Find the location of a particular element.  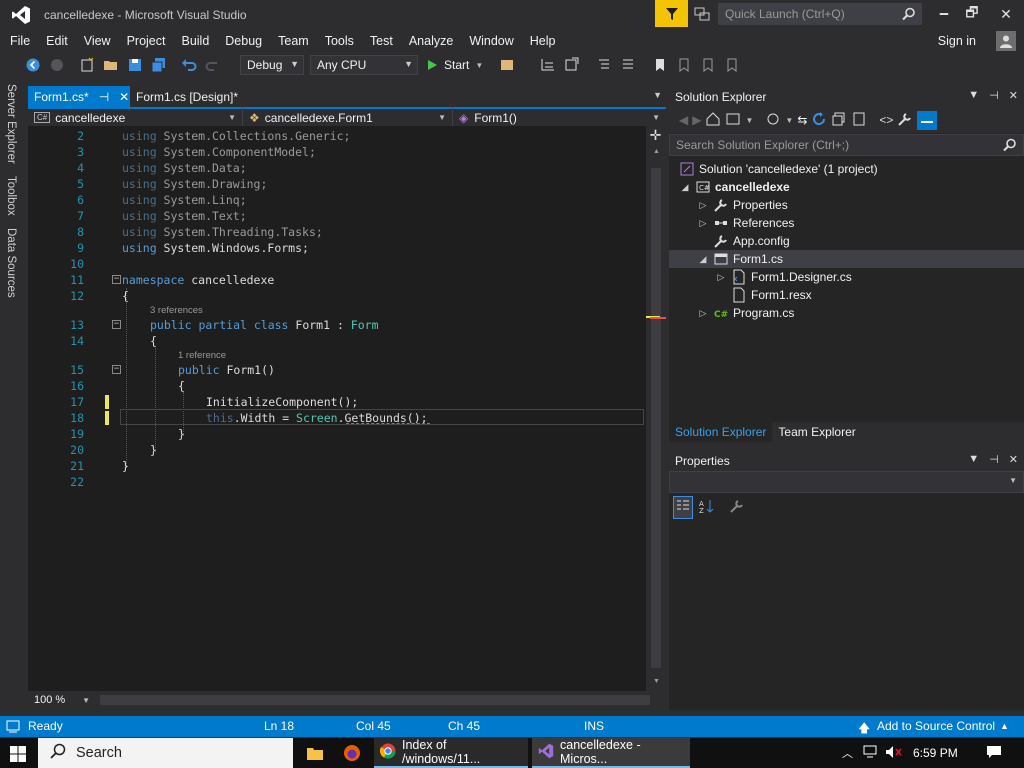

scrollbar-thumb is located at coordinates (656, 418).